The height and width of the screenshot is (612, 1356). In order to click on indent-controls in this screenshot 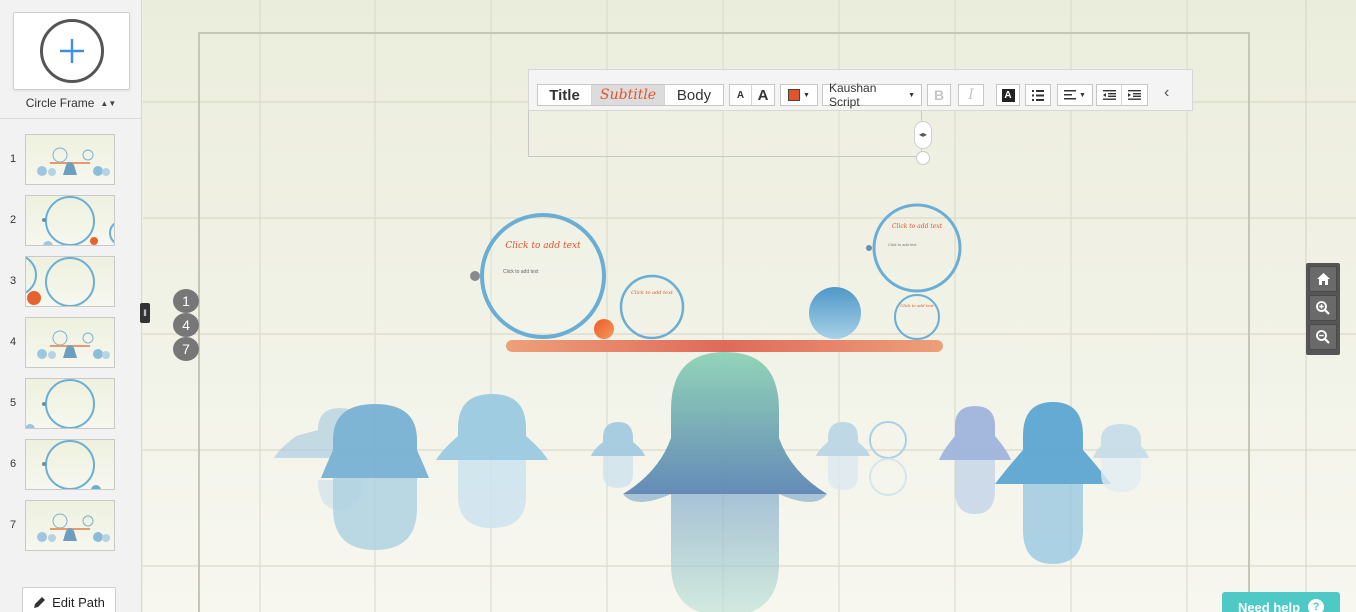, I will do `click(1122, 95)`.